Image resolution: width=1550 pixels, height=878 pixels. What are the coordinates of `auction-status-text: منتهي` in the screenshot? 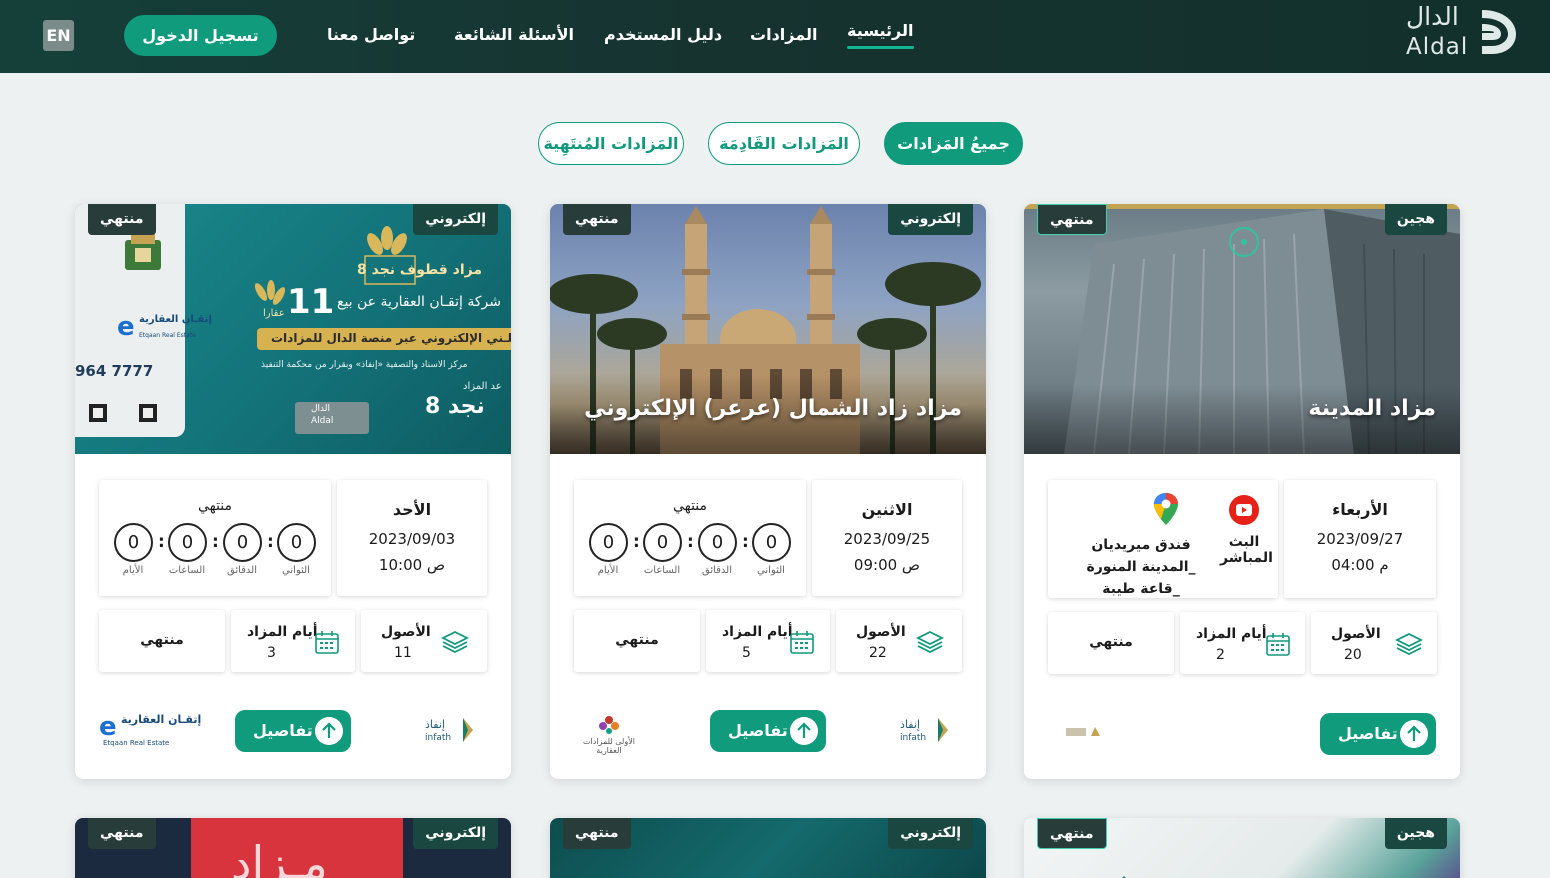 It's located at (1111, 642).